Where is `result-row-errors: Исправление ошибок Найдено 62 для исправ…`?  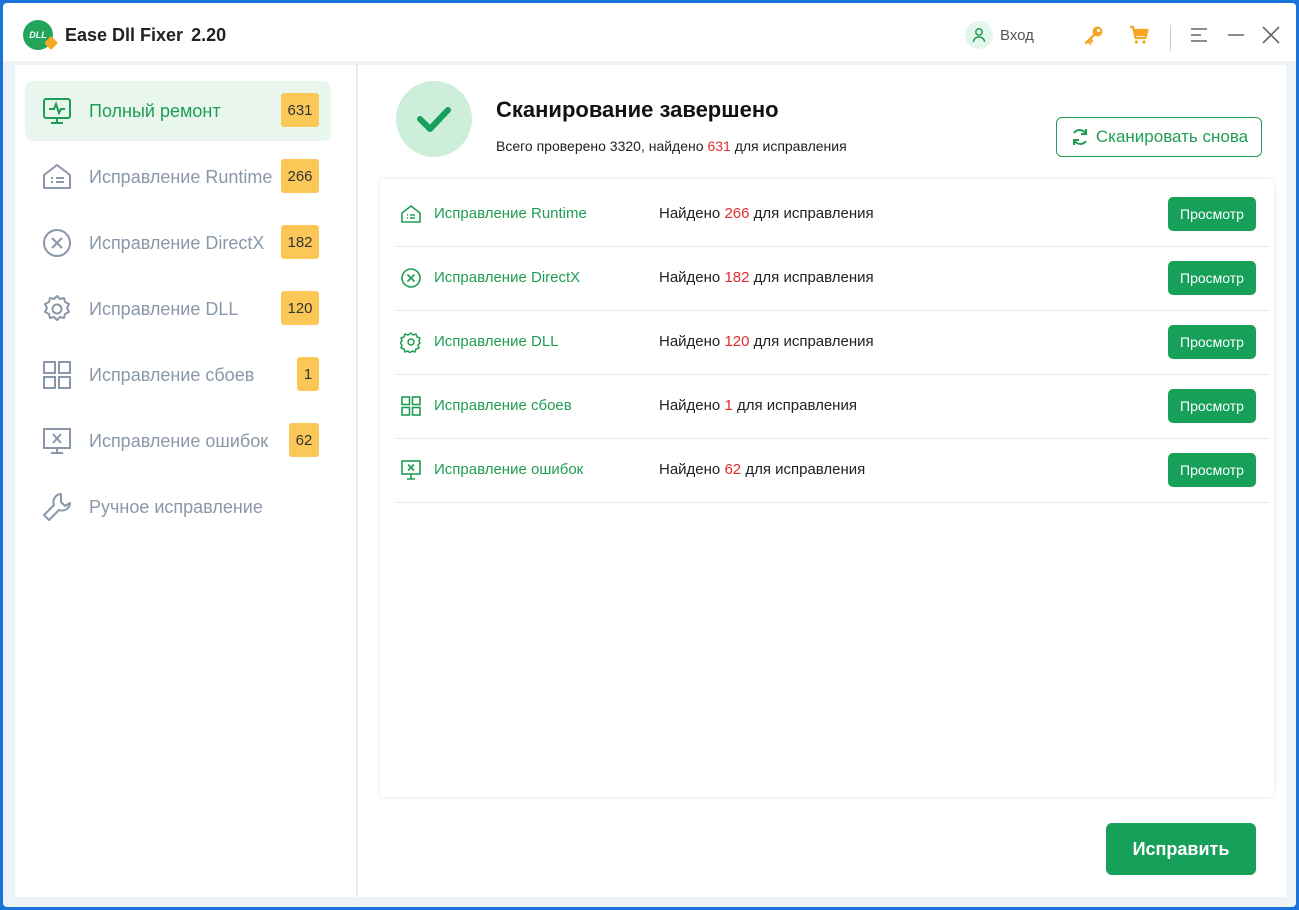
result-row-errors: Исправление ошибок Найдено 62 для исправ… is located at coordinates (833, 471).